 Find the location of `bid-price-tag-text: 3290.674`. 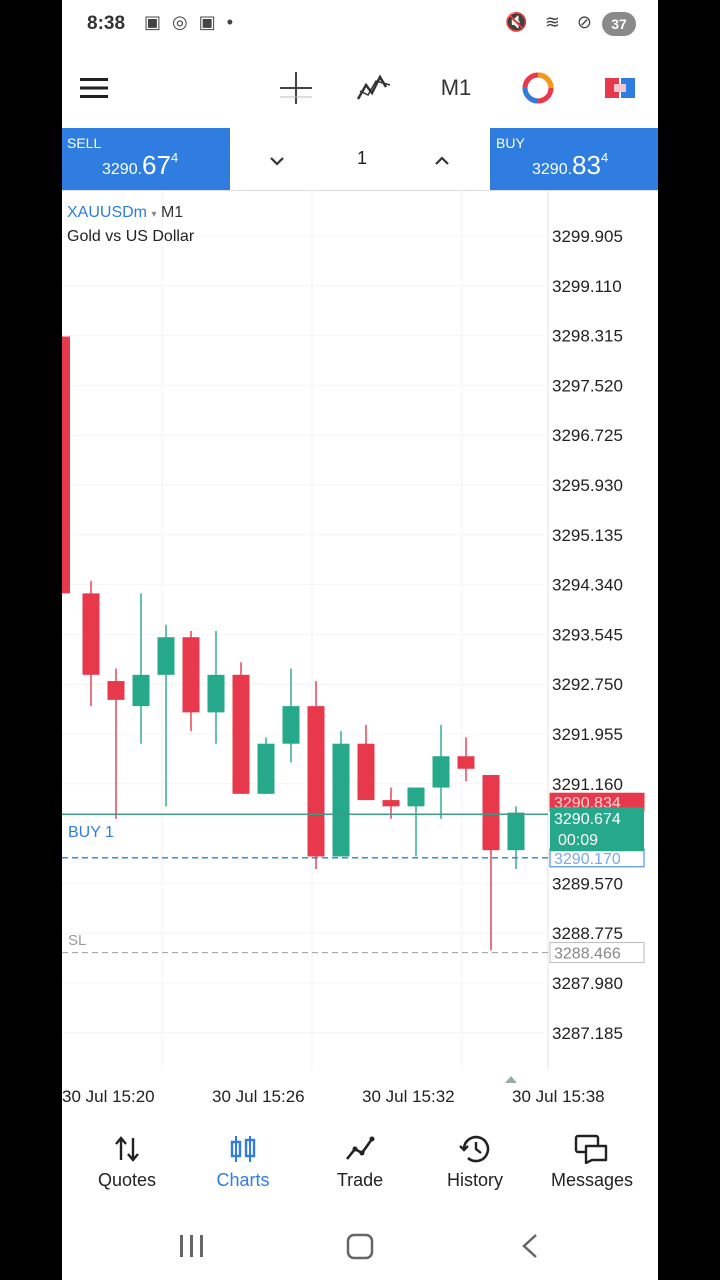

bid-price-tag-text: 3290.674 is located at coordinates (587, 819).